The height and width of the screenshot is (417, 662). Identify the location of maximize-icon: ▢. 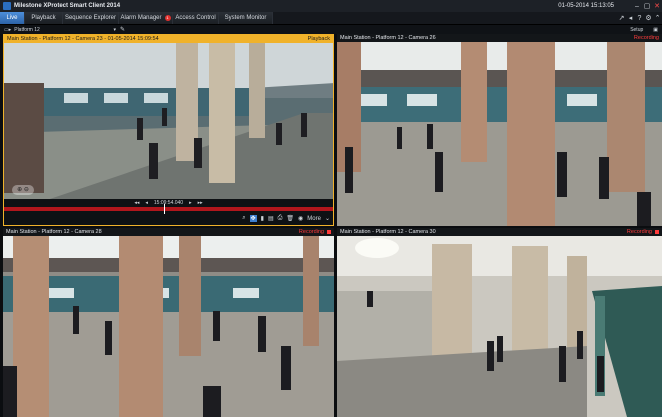
(647, 6).